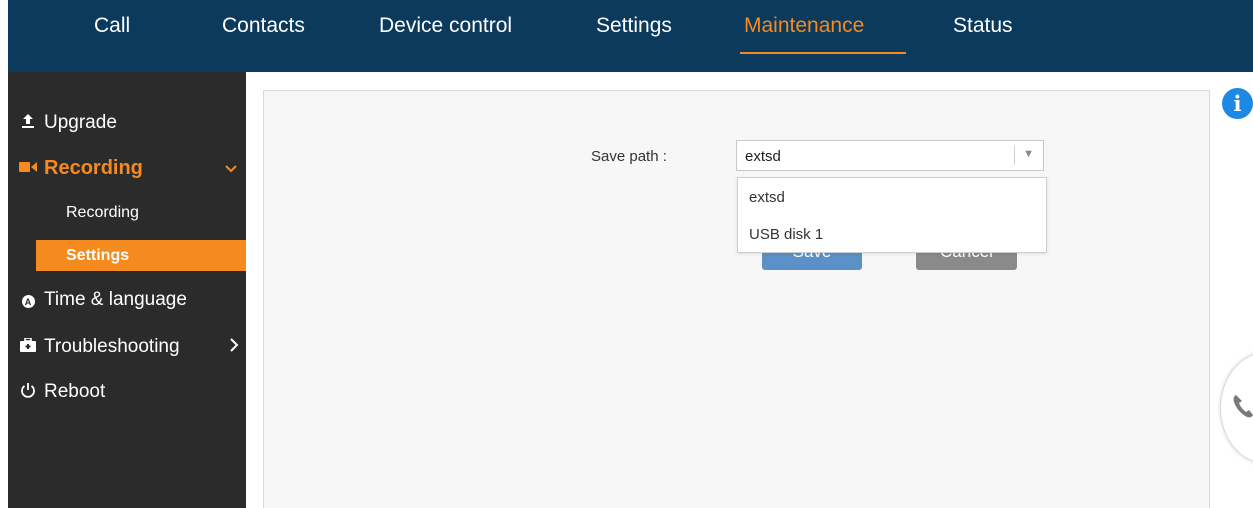 This screenshot has height=508, width=1253. Describe the element at coordinates (93, 168) in the screenshot. I see `sidebar-item-label: Recording` at that location.